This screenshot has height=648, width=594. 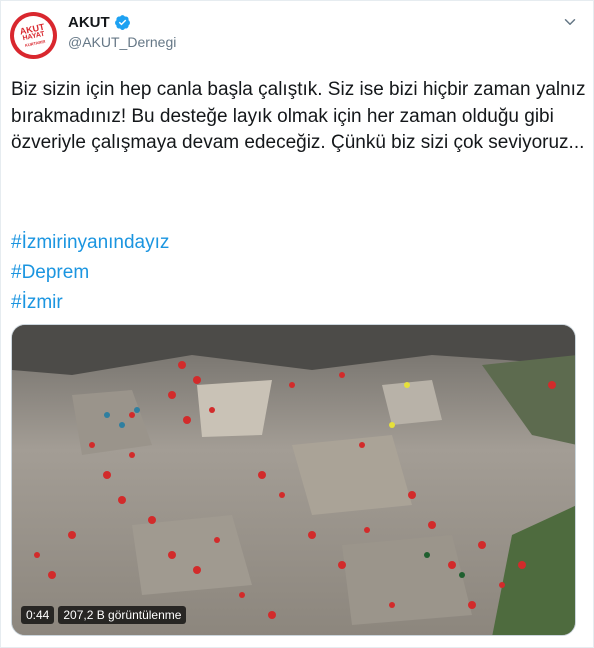 I want to click on akut-logo: AKUT HAYAT KURTARIR, so click(x=33, y=35).